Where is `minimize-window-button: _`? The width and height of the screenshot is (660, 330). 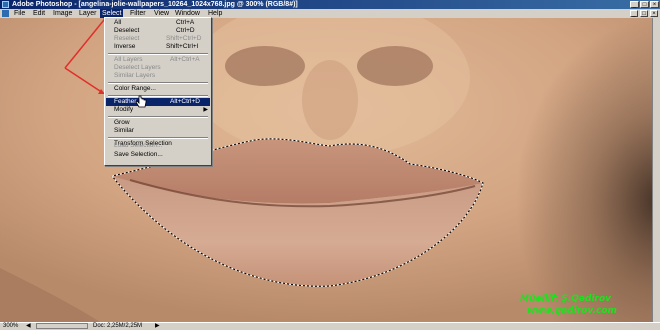 minimize-window-button: _ is located at coordinates (634, 4).